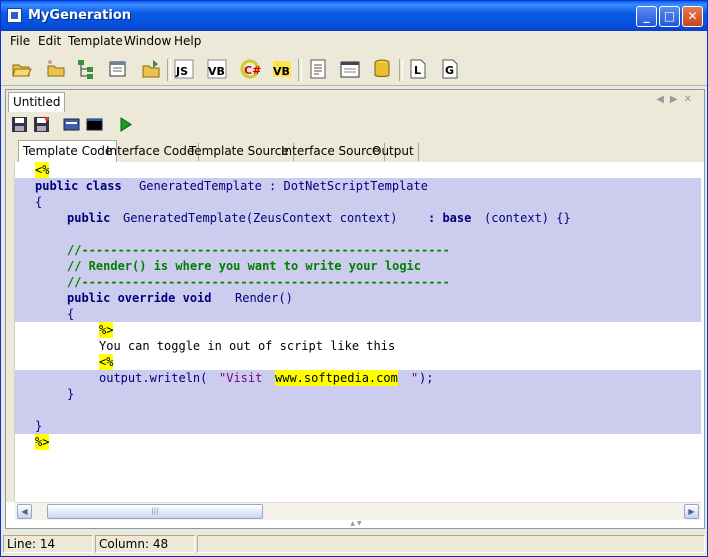 Image resolution: width=708 pixels, height=557 pixels. Describe the element at coordinates (19, 124) in the screenshot. I see `save-icon` at that location.